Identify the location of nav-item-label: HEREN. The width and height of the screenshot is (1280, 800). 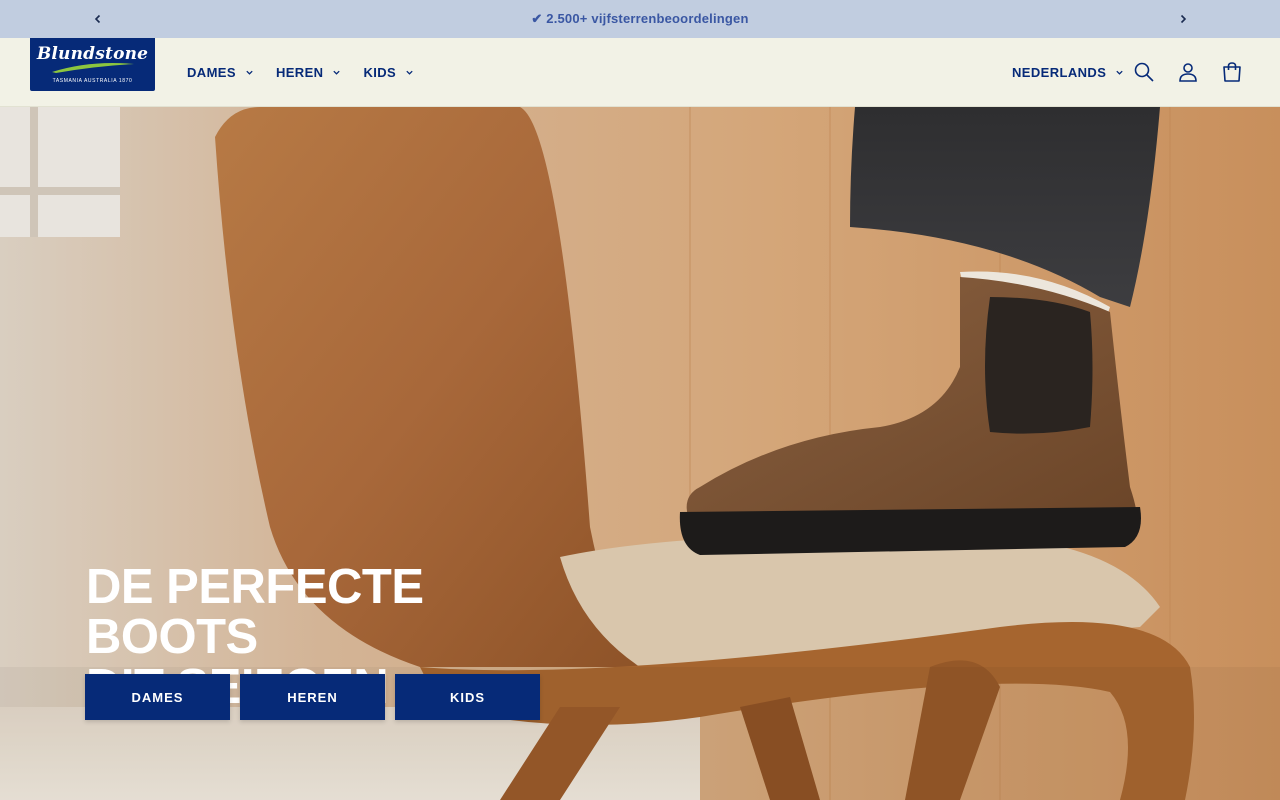
(299, 72).